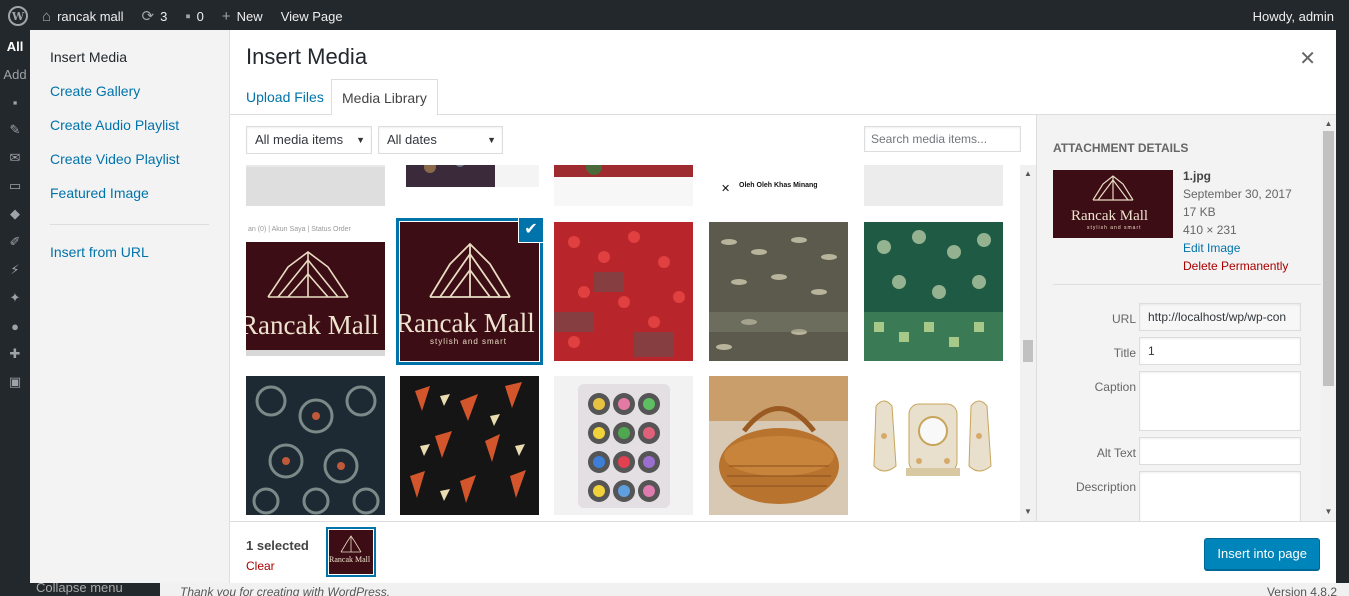  What do you see at coordinates (1113, 204) in the screenshot?
I see `attachment-preview: Rancak Mall stylish and smart` at bounding box center [1113, 204].